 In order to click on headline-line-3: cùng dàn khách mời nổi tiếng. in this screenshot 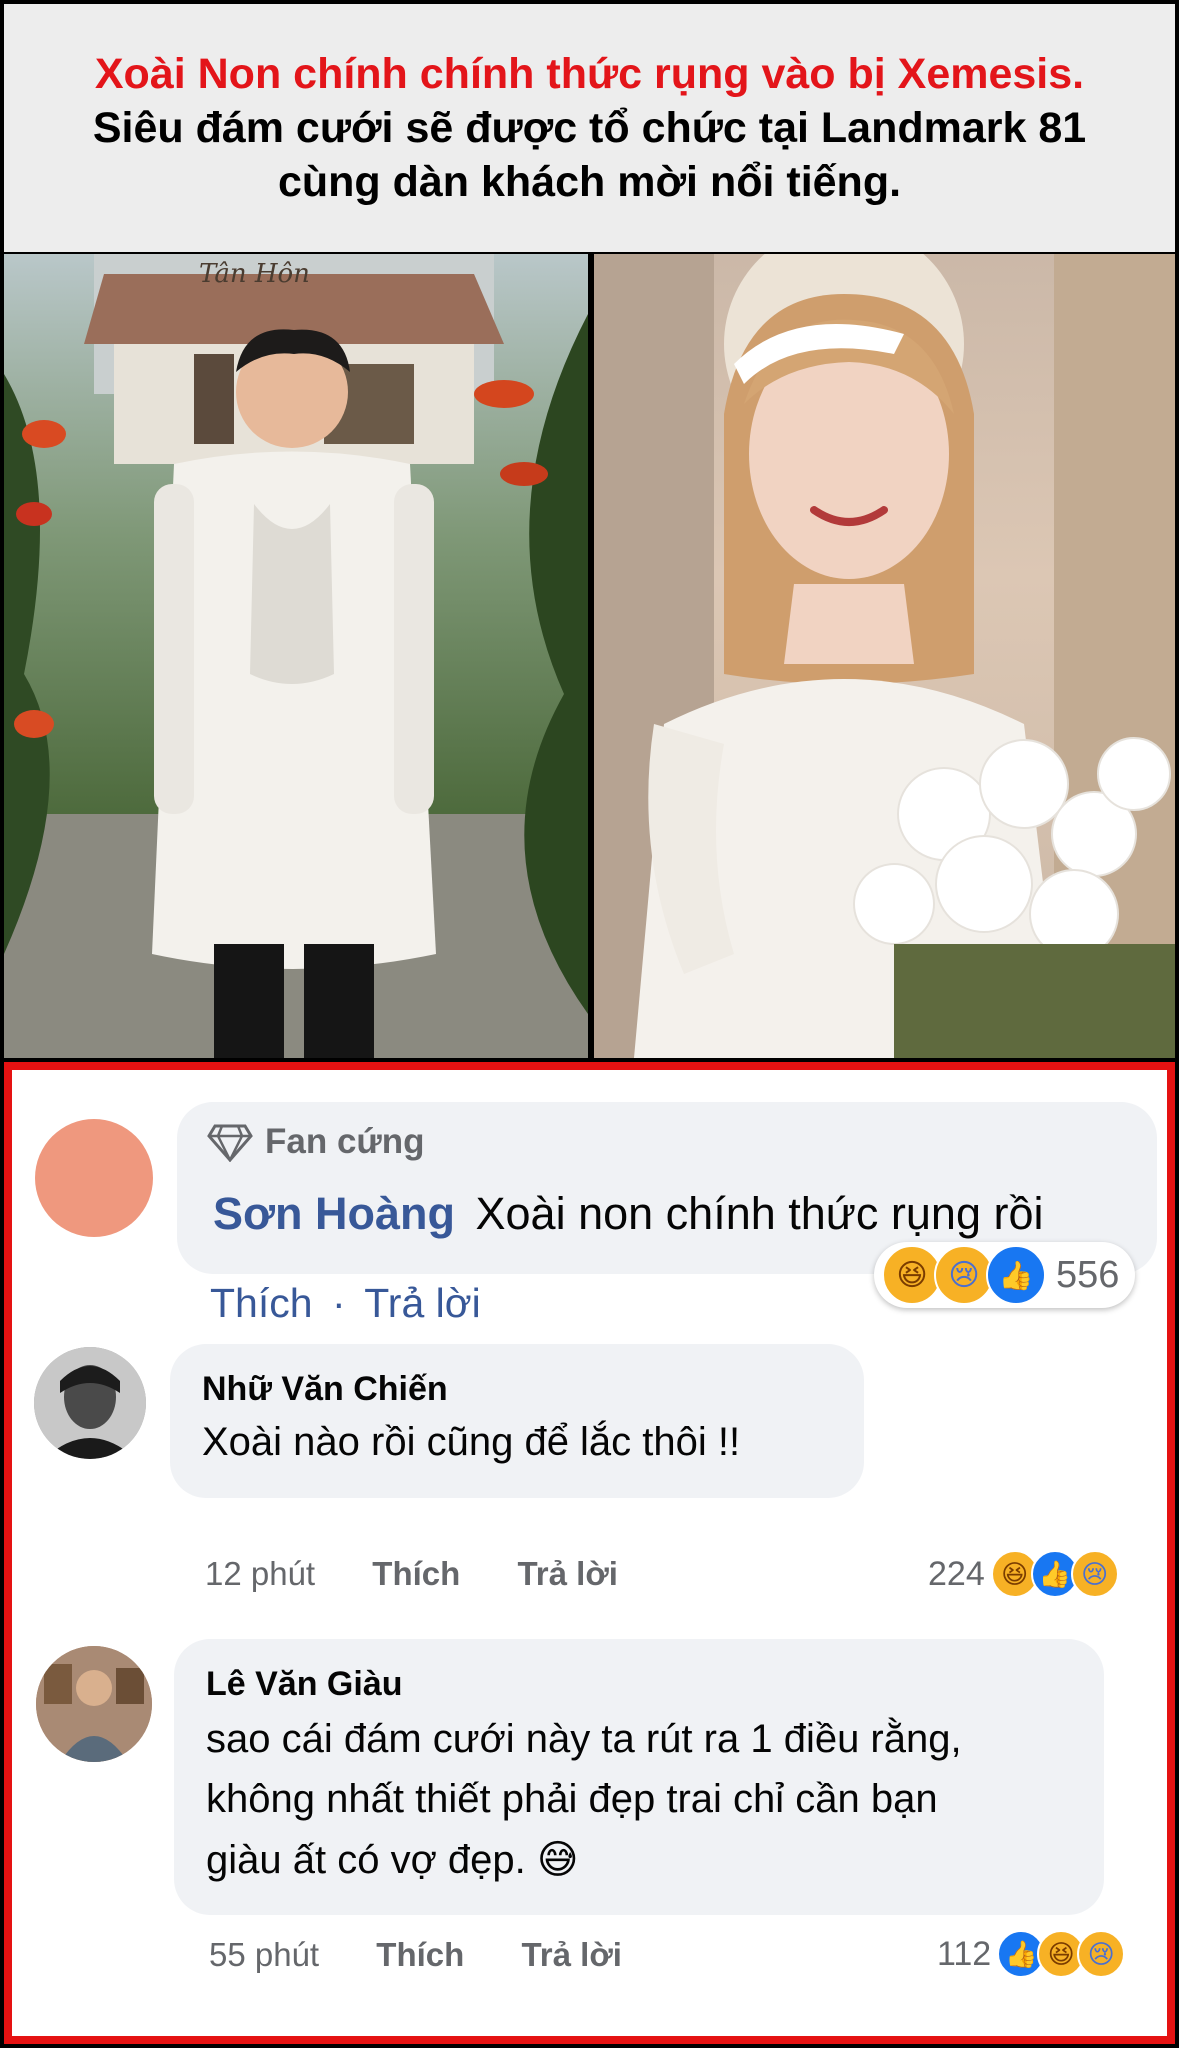, I will do `click(589, 182)`.